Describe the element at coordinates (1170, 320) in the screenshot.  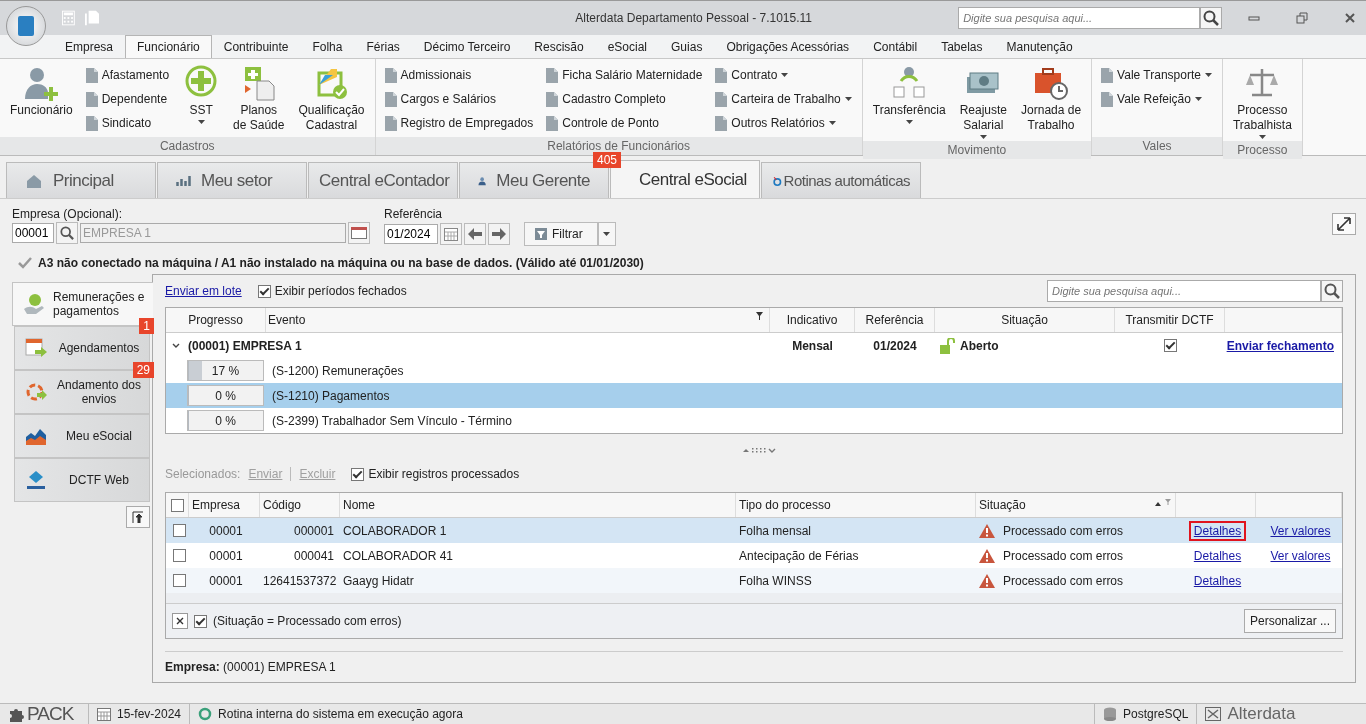
I see `column-header: Transmitir DCTF` at that location.